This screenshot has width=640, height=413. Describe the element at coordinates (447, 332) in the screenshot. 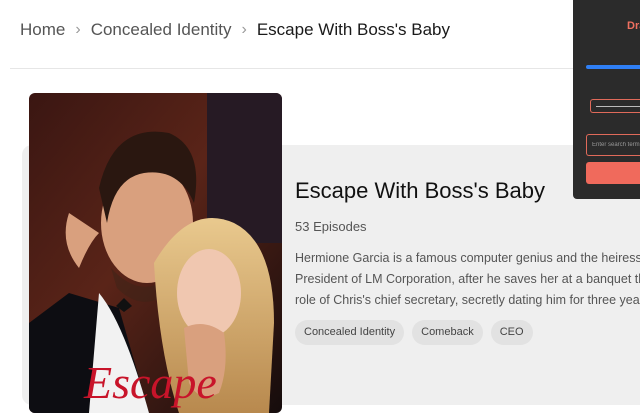

I see `tag-comeback: Comeback` at that location.